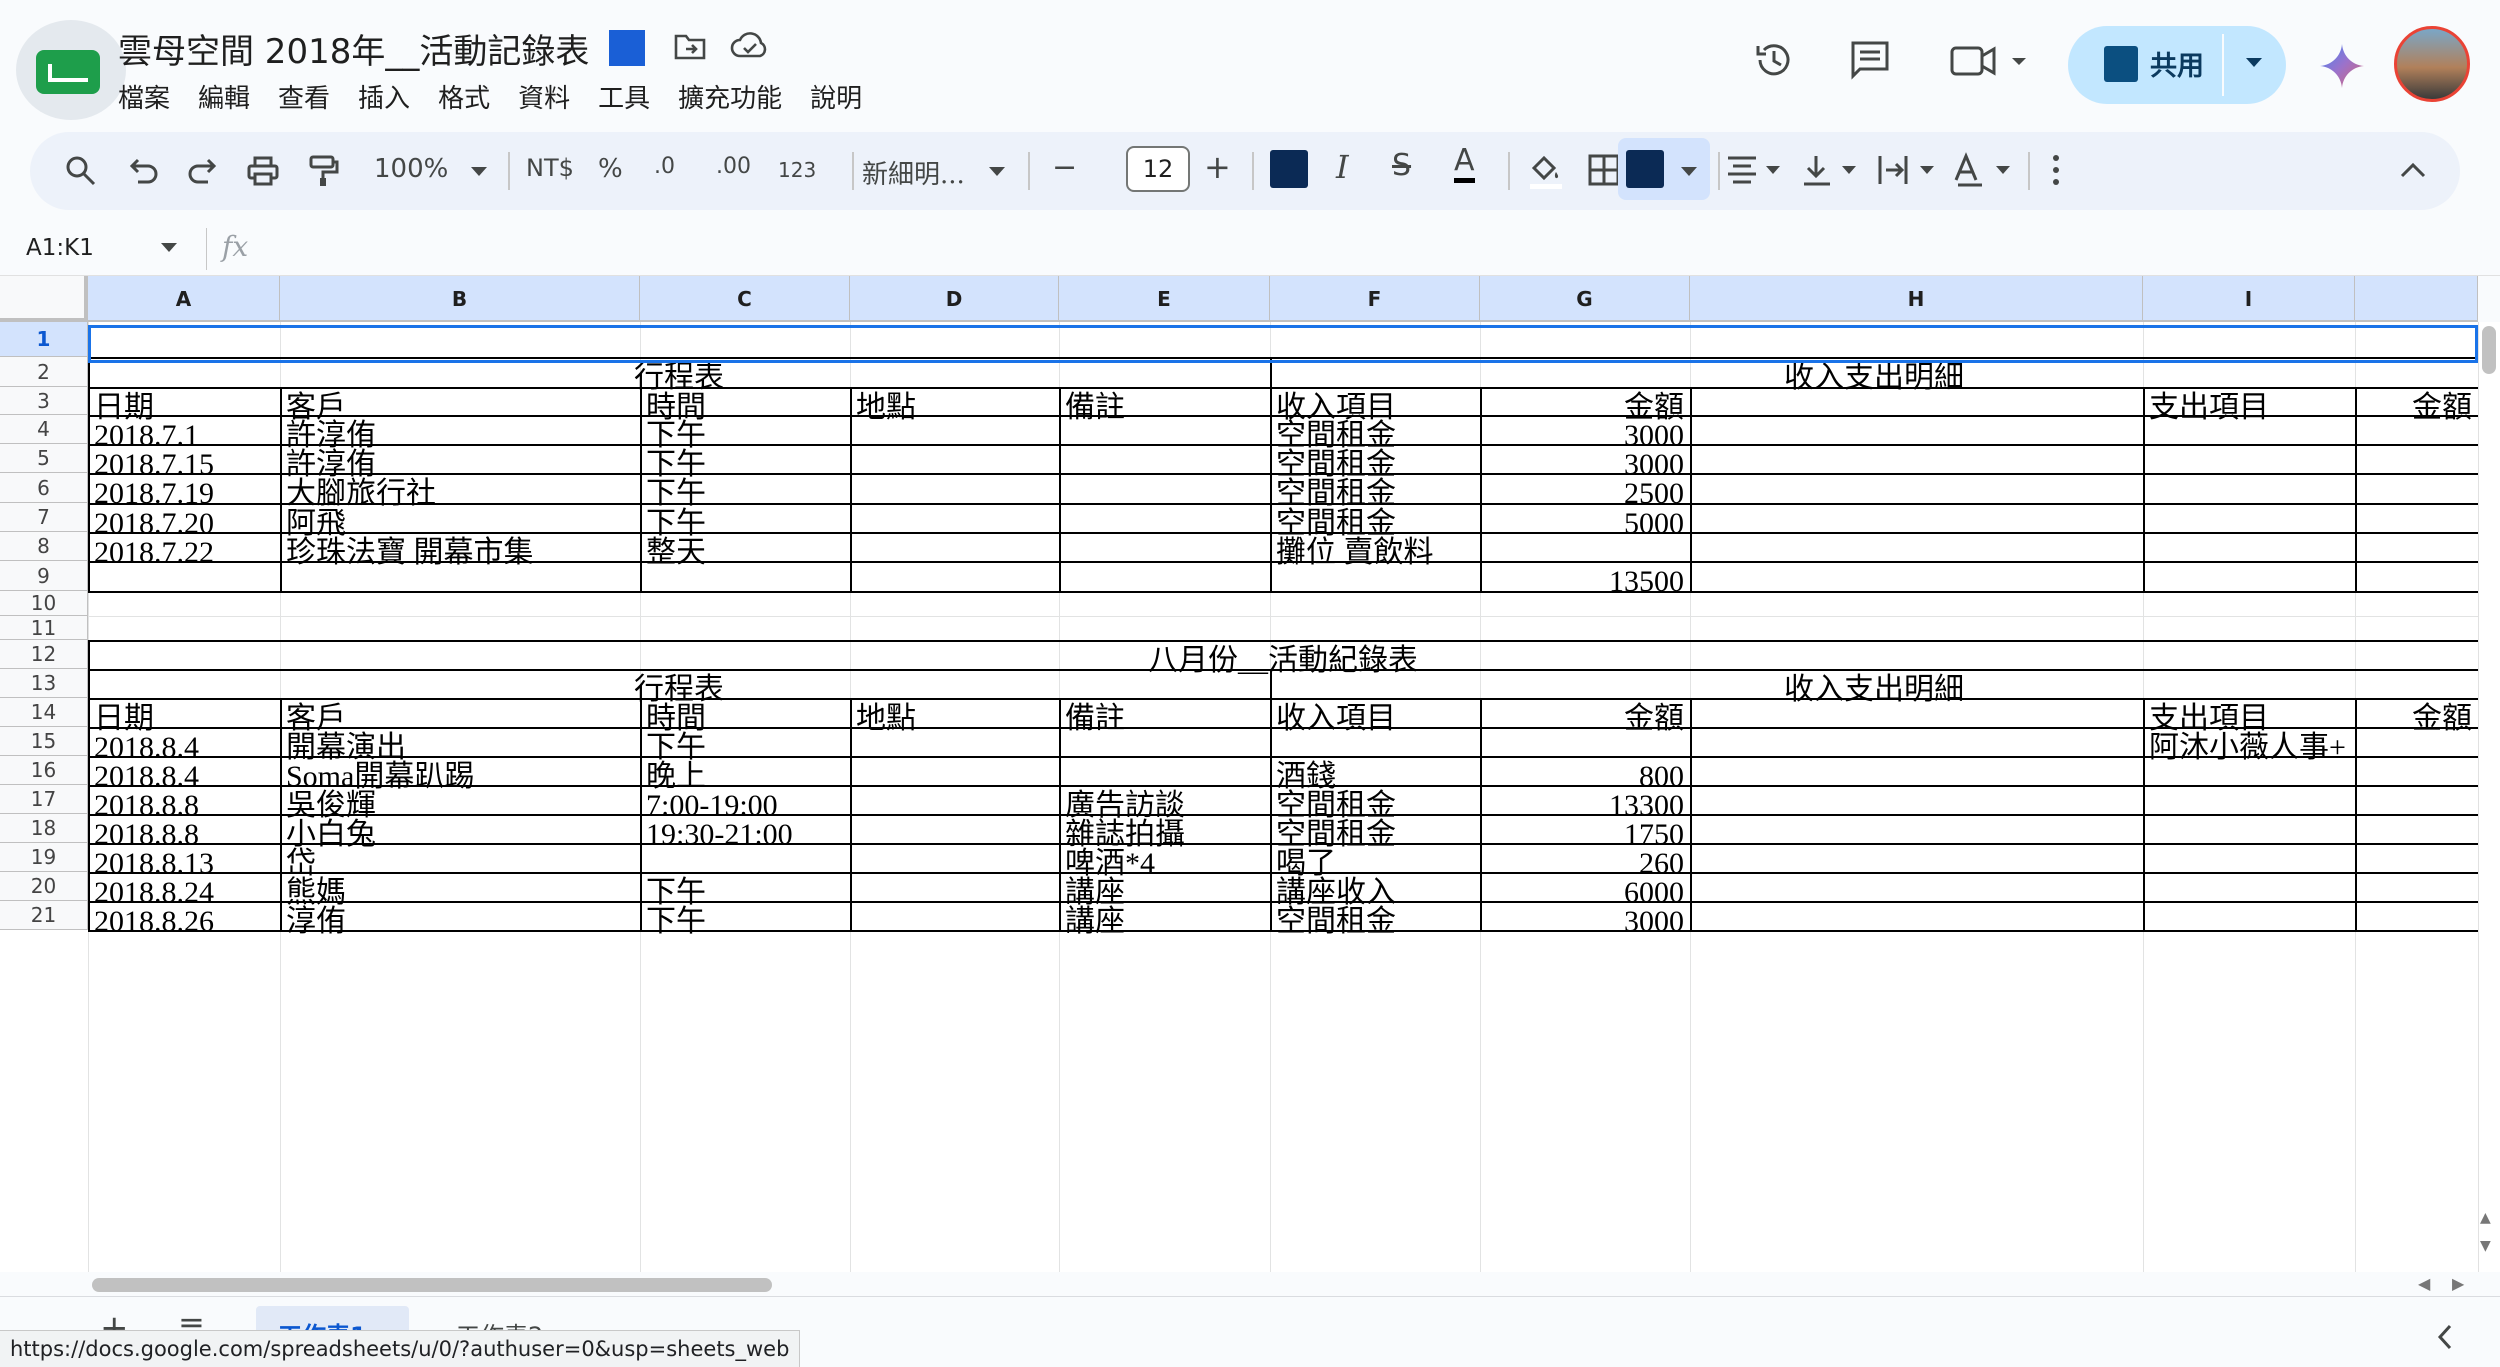 The image size is (2500, 1367). What do you see at coordinates (460, 920) in the screenshot?
I see `cell-r21-col1: 淳侑` at bounding box center [460, 920].